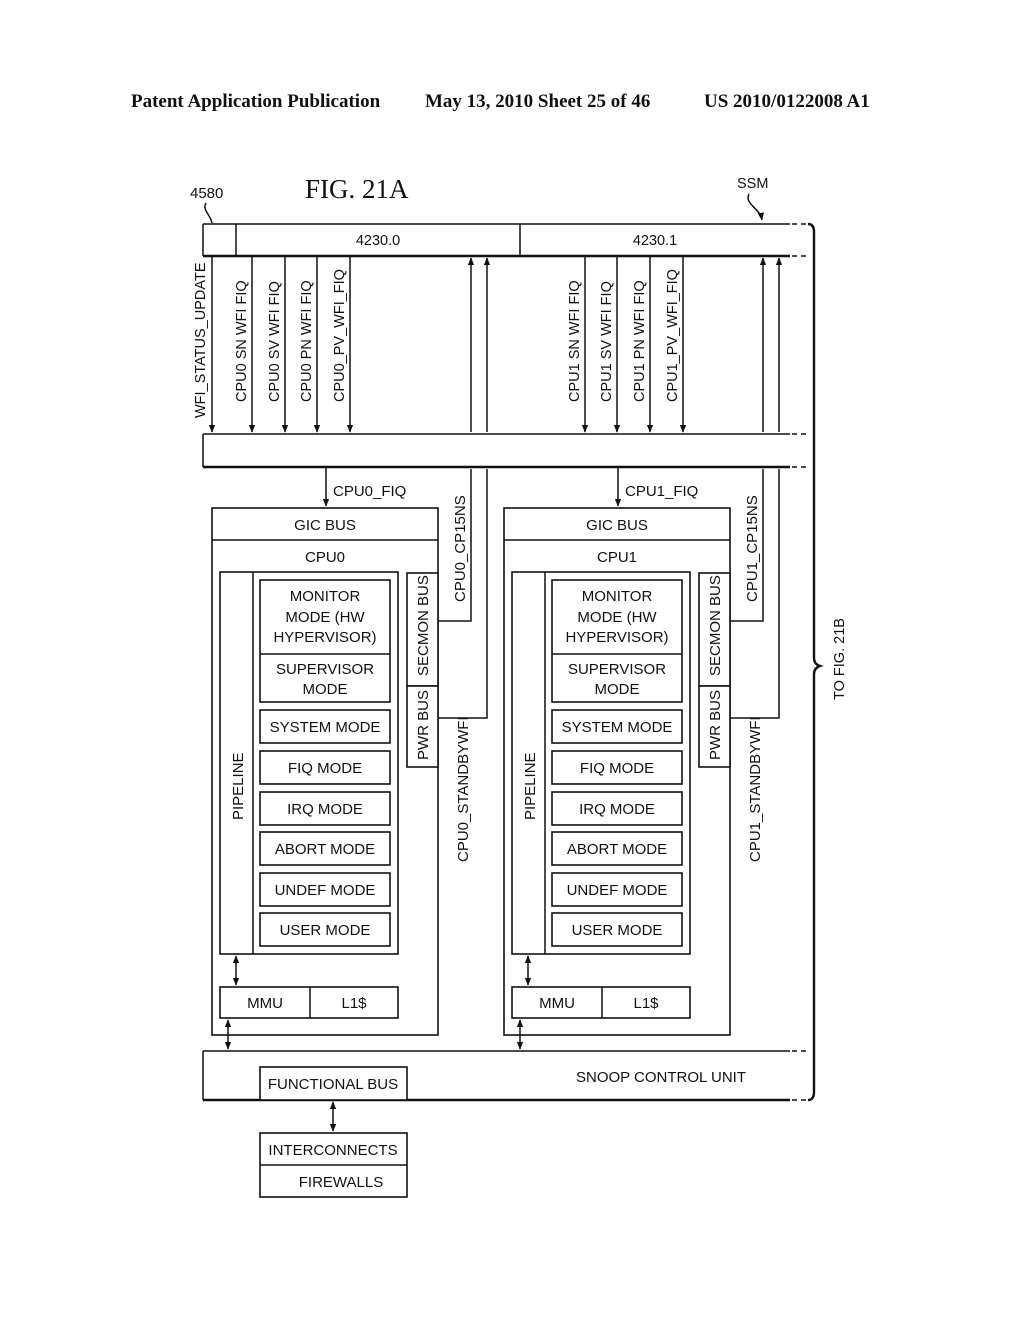 The width and height of the screenshot is (1024, 1320). Describe the element at coordinates (752, 184) in the screenshot. I see `ref-ssm: SSM` at that location.